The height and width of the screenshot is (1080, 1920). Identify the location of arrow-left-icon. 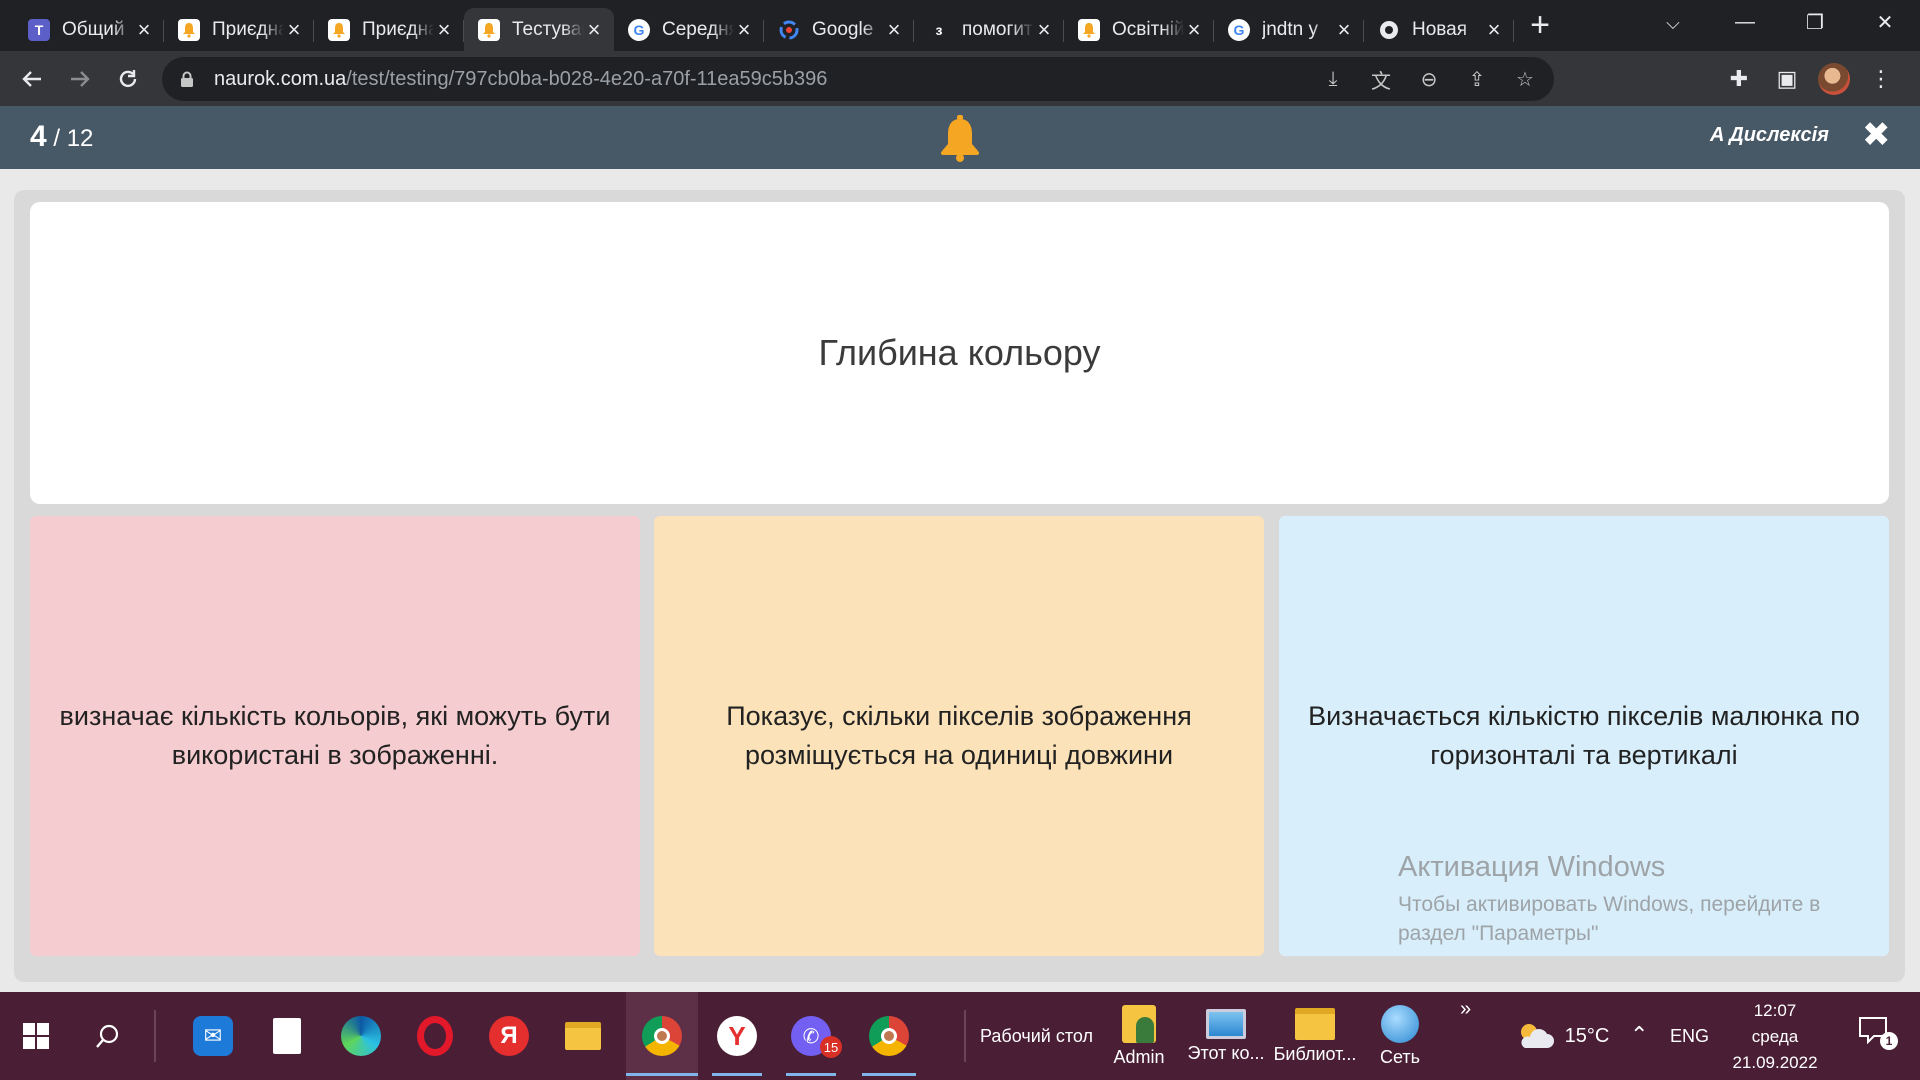
(31, 78).